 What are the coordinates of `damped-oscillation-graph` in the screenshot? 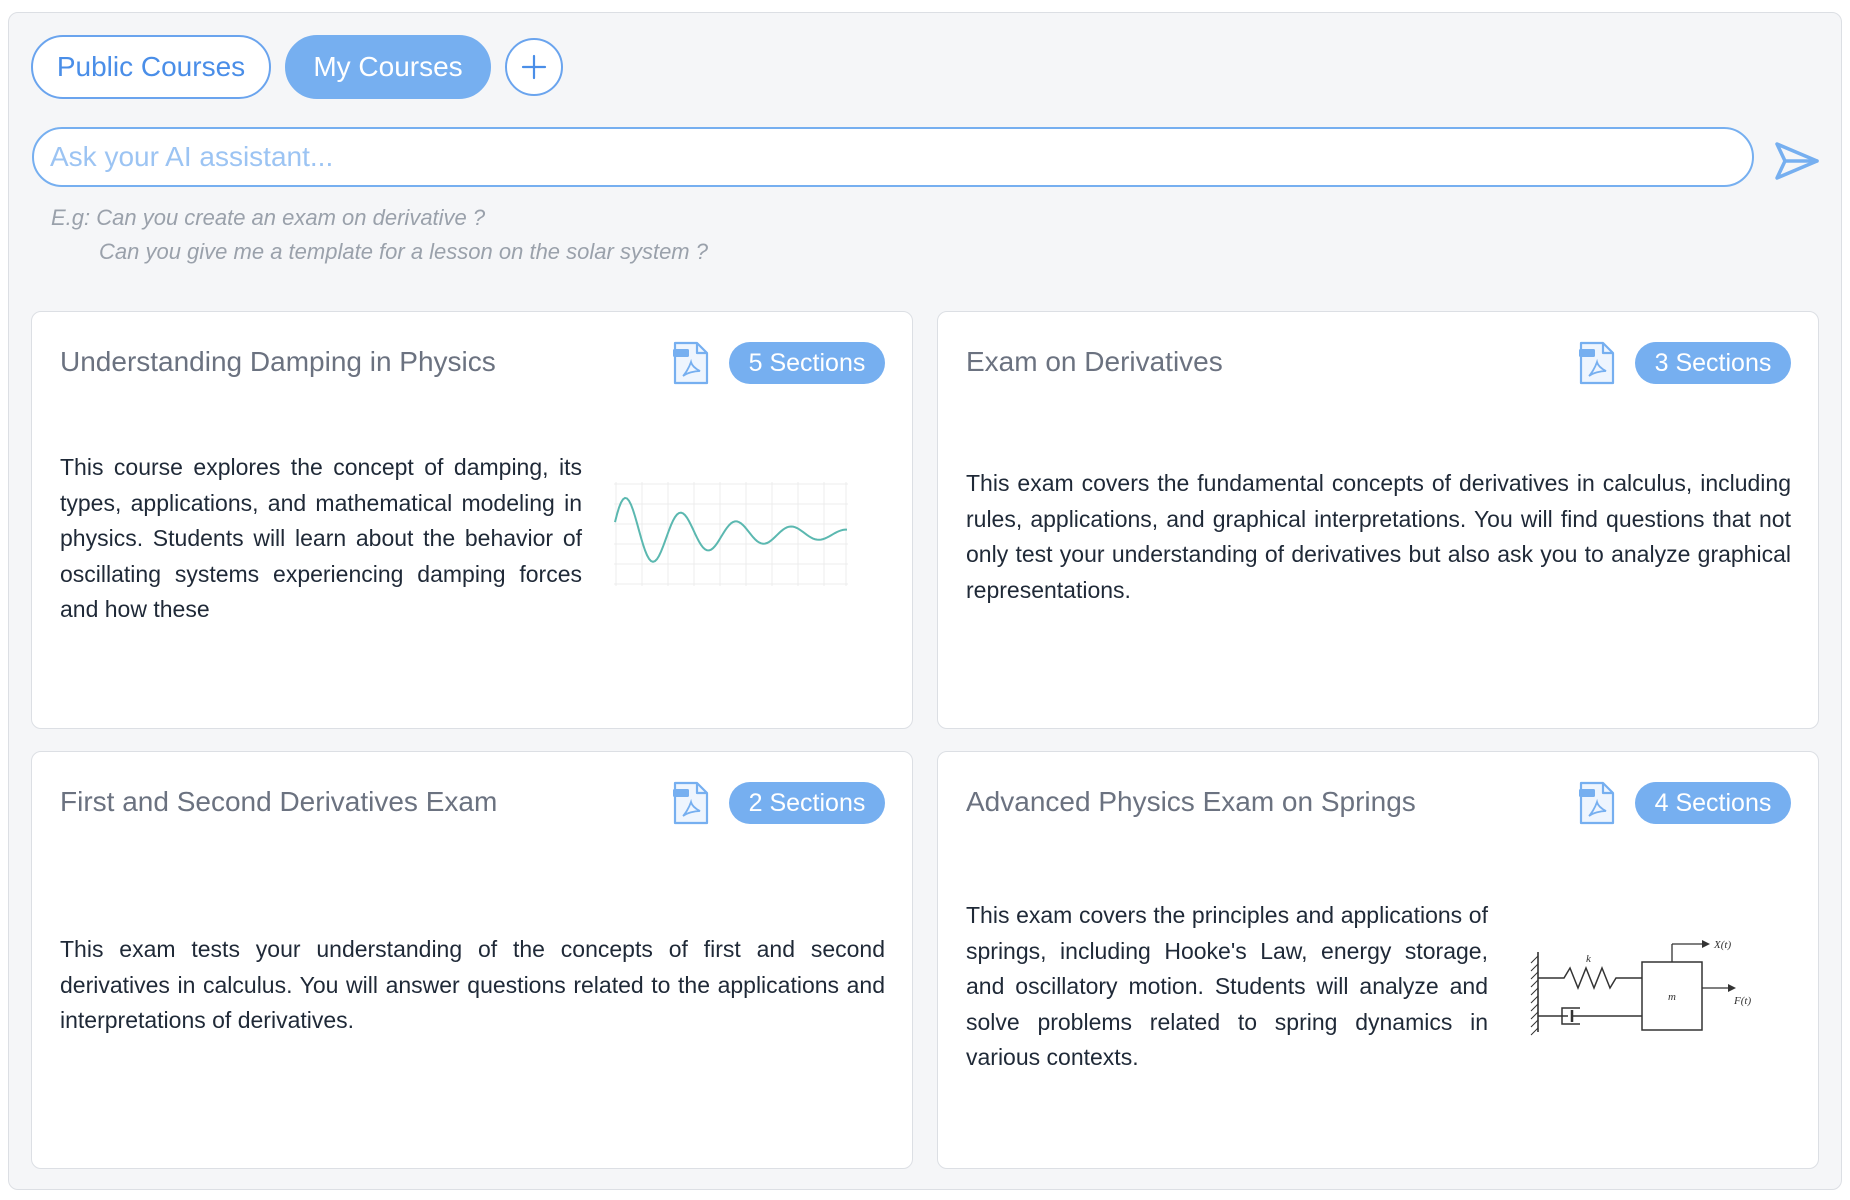 It's located at (731, 534).